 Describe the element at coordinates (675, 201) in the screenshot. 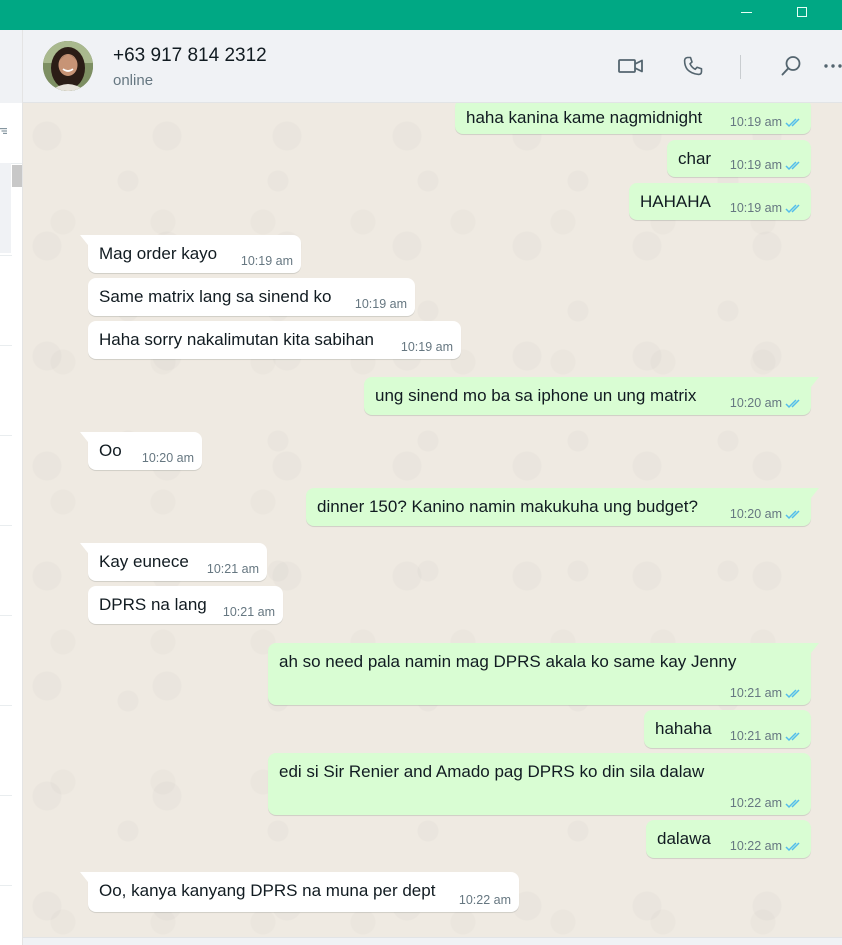

I see `message-text: HAHAHA` at that location.